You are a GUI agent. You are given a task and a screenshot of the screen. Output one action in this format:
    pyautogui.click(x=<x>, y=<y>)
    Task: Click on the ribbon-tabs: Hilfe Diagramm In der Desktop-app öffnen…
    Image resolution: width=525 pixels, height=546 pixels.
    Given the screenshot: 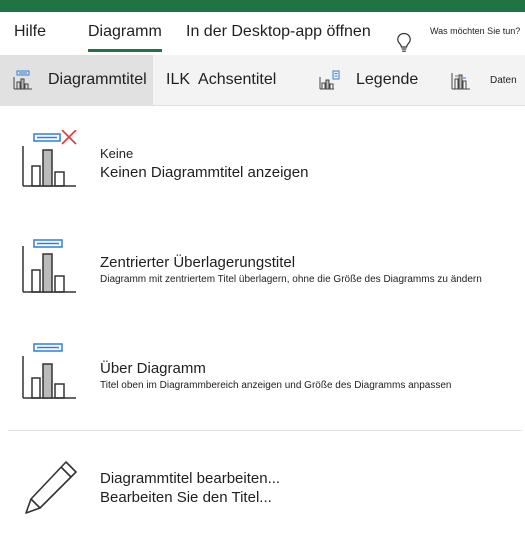 What is the action you would take?
    pyautogui.click(x=262, y=33)
    